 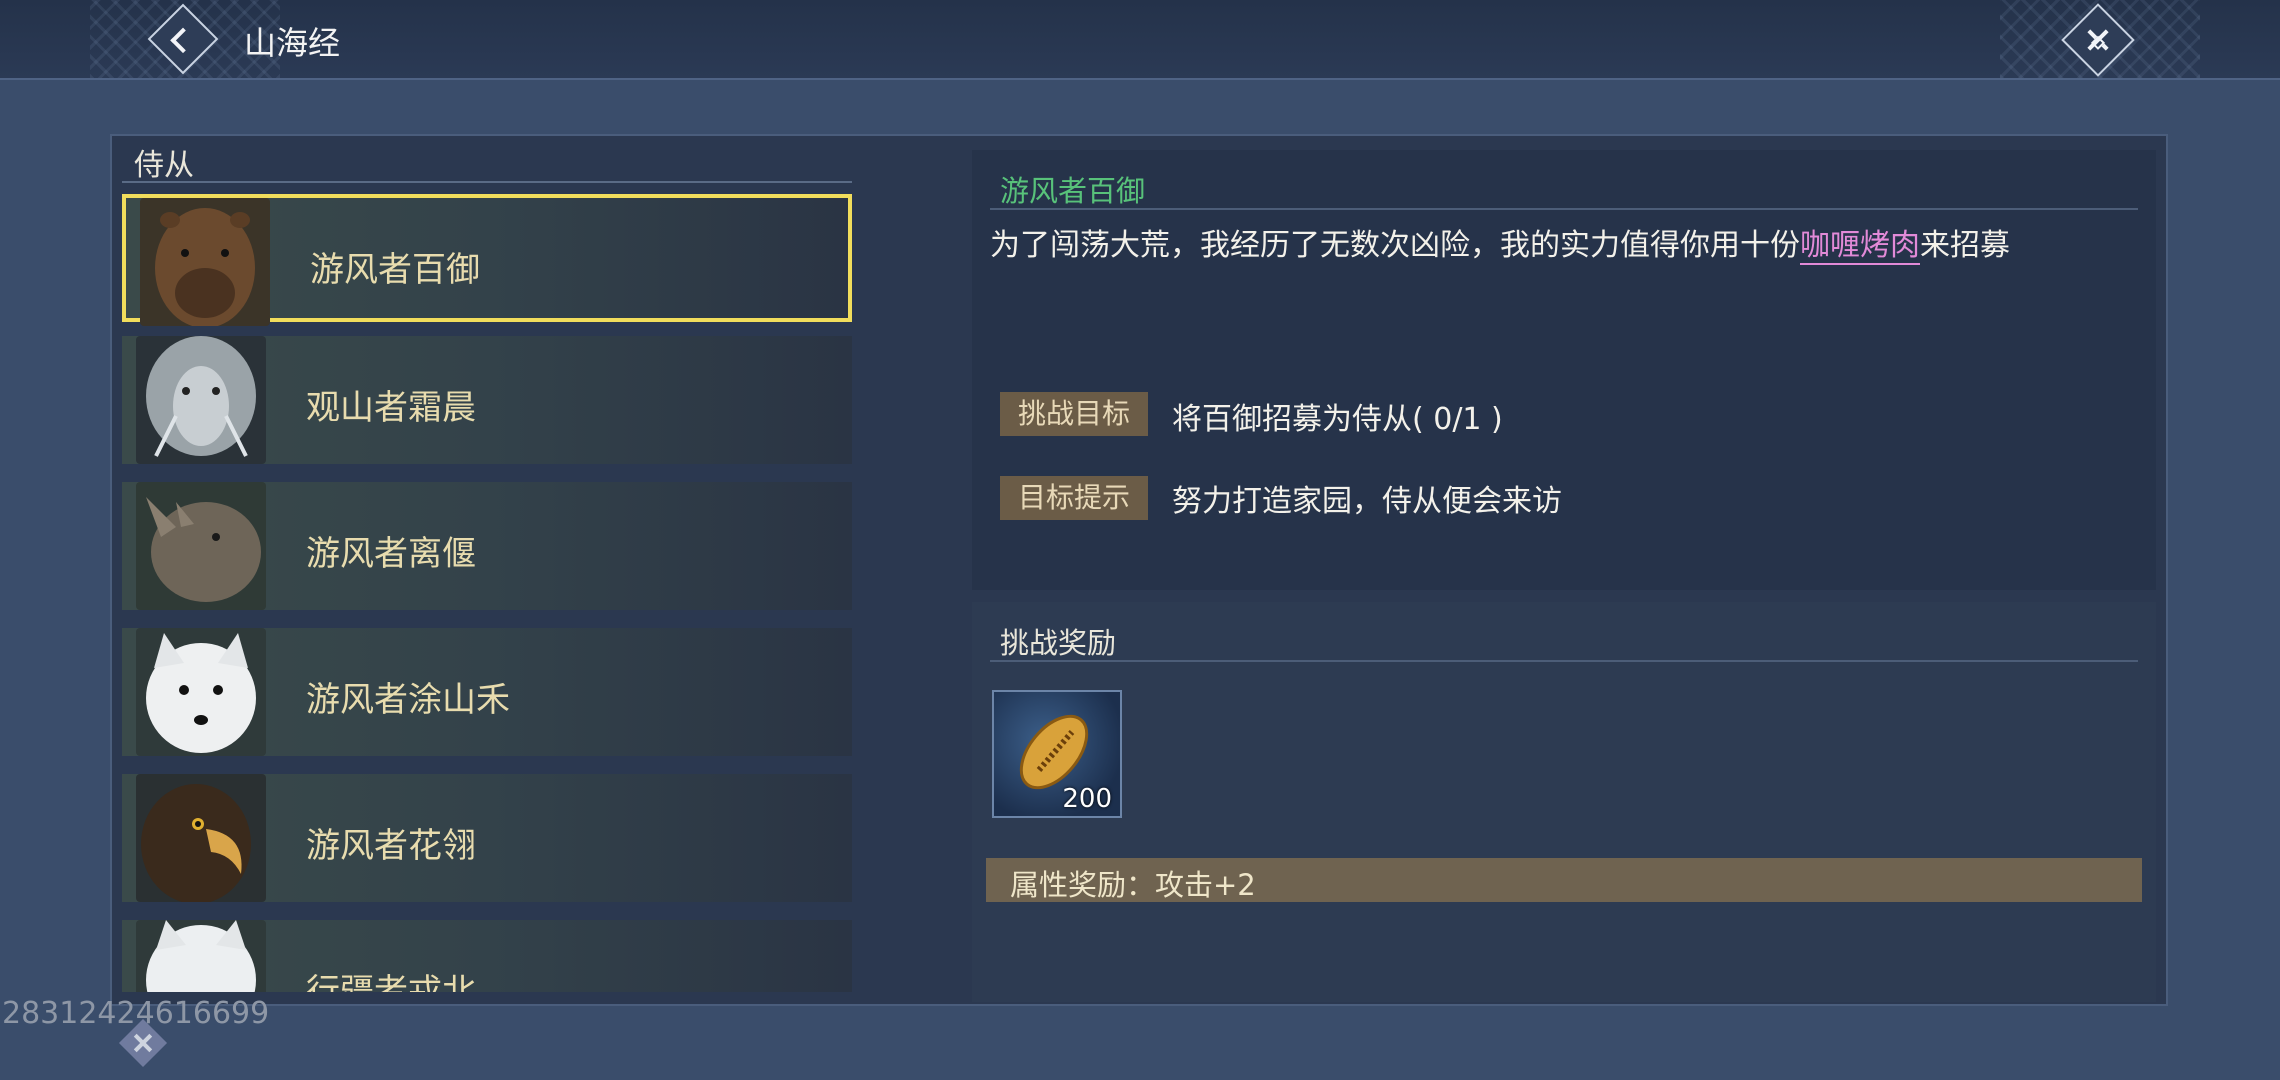 I want to click on list-item-selected: 游风者百御, so click(x=487, y=260).